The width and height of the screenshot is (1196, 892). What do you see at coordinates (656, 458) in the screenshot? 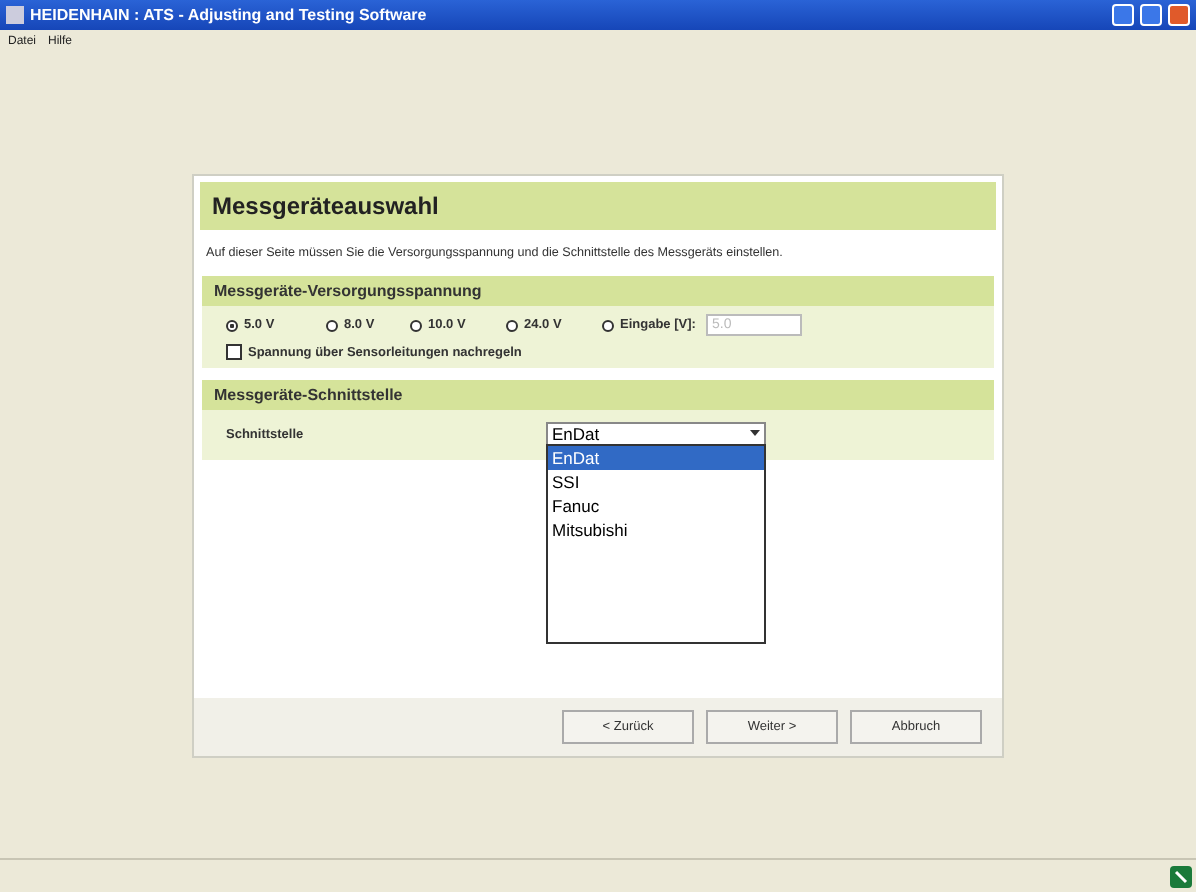
I see `dropdown-option: EnDat` at bounding box center [656, 458].